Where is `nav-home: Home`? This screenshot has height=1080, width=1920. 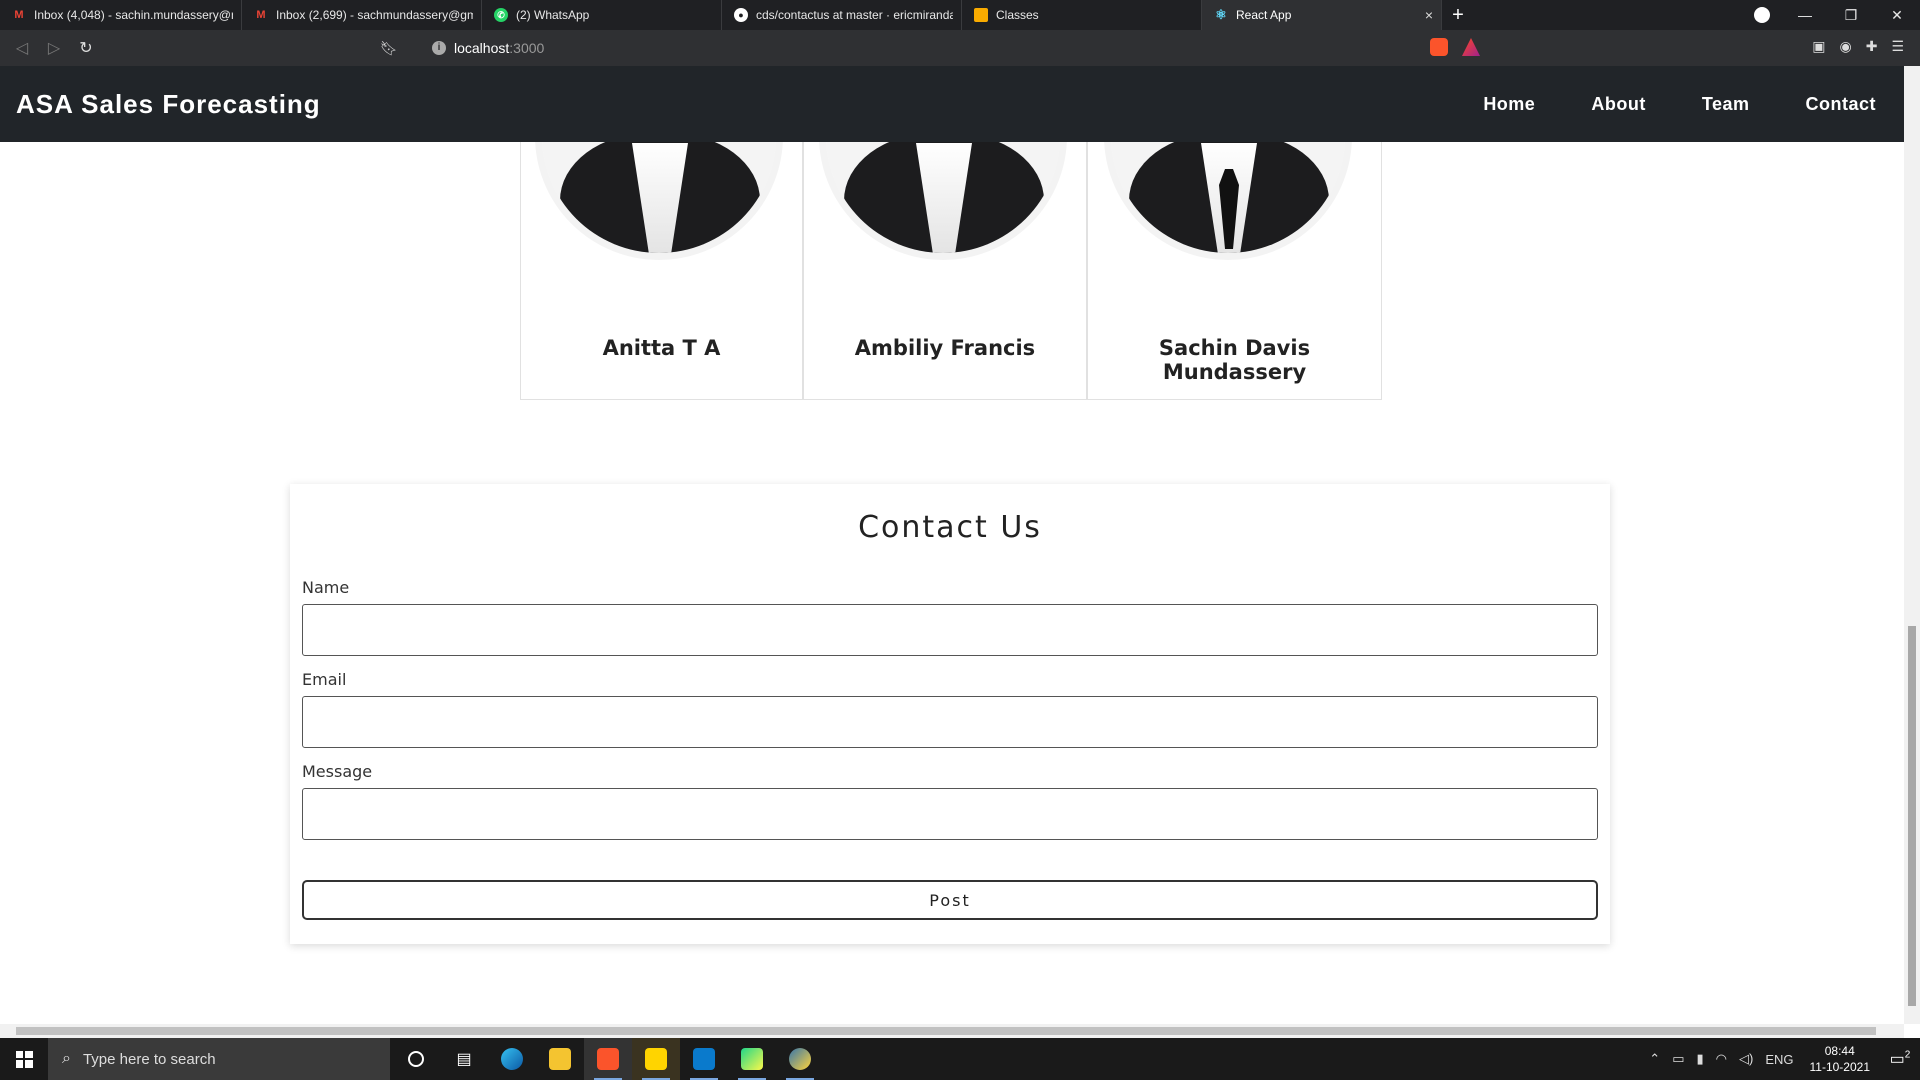 nav-home: Home is located at coordinates (1509, 104).